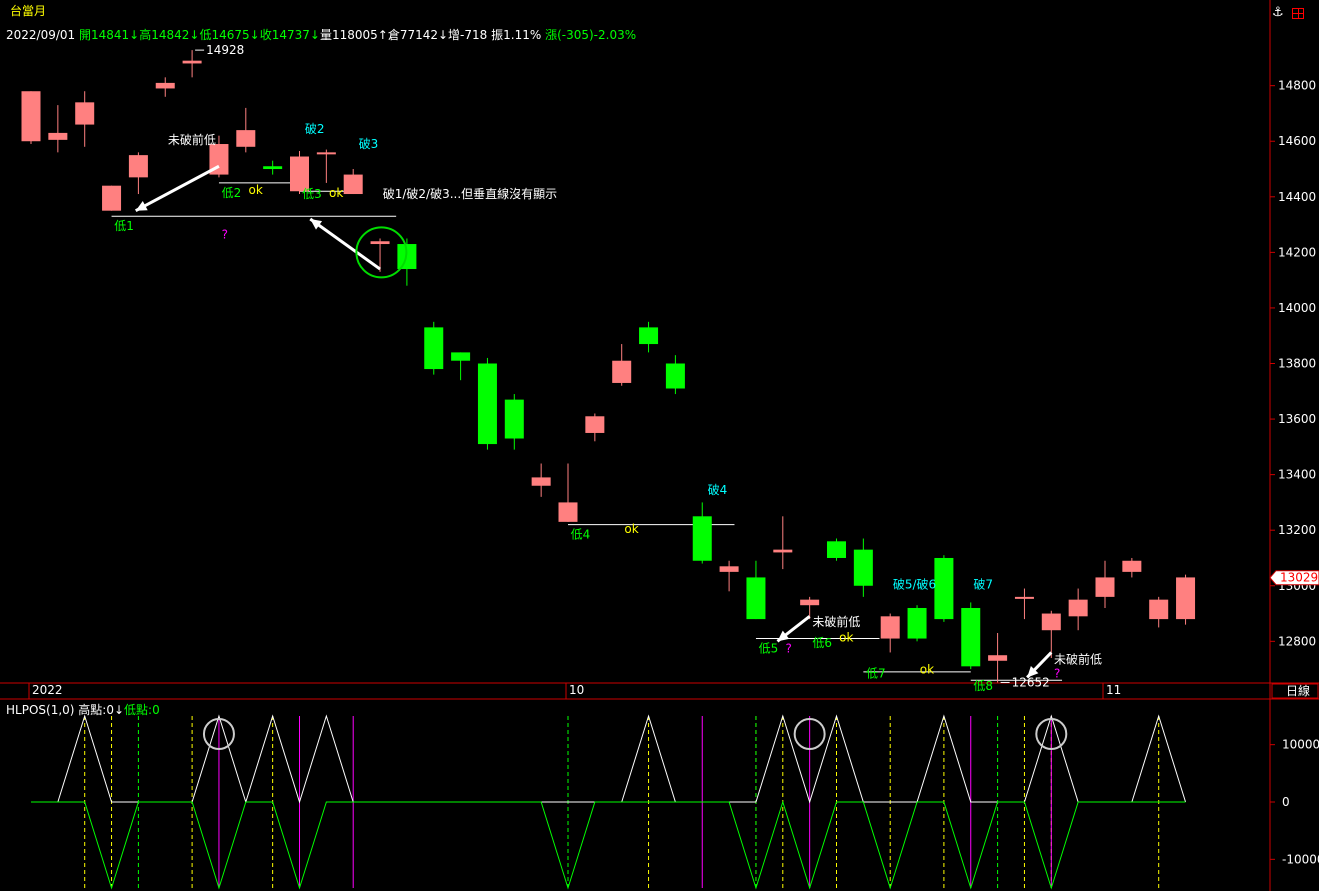  I want to click on date-tick-label: 11, so click(1113, 690).